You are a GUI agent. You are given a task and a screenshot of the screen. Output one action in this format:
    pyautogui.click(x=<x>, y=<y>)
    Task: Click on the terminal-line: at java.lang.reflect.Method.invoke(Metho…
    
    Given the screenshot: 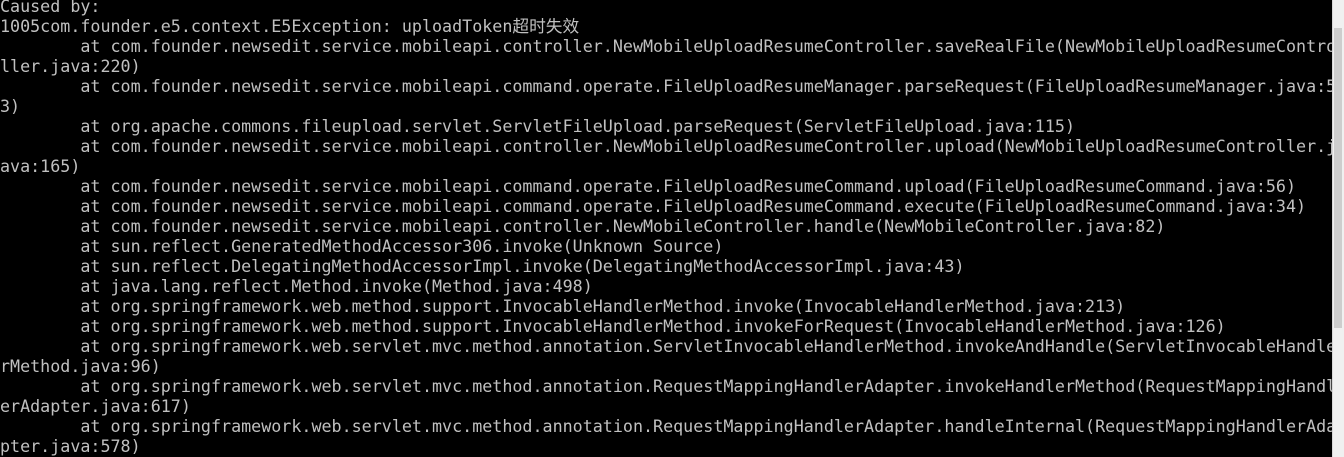 What is the action you would take?
    pyautogui.click(x=296, y=286)
    